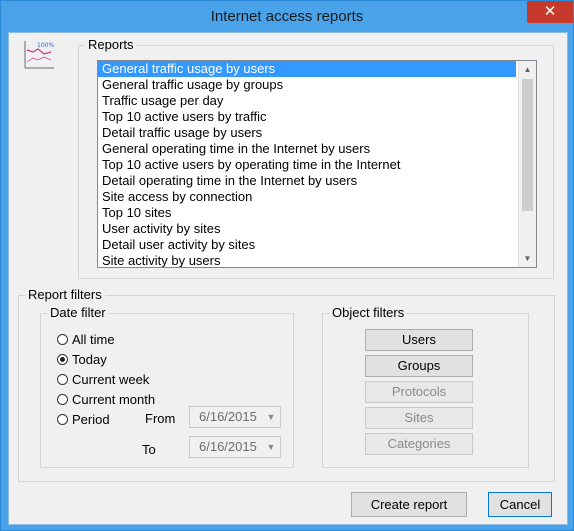  Describe the element at coordinates (307, 85) in the screenshot. I see `report-list-item: General traffic usage by groups` at that location.